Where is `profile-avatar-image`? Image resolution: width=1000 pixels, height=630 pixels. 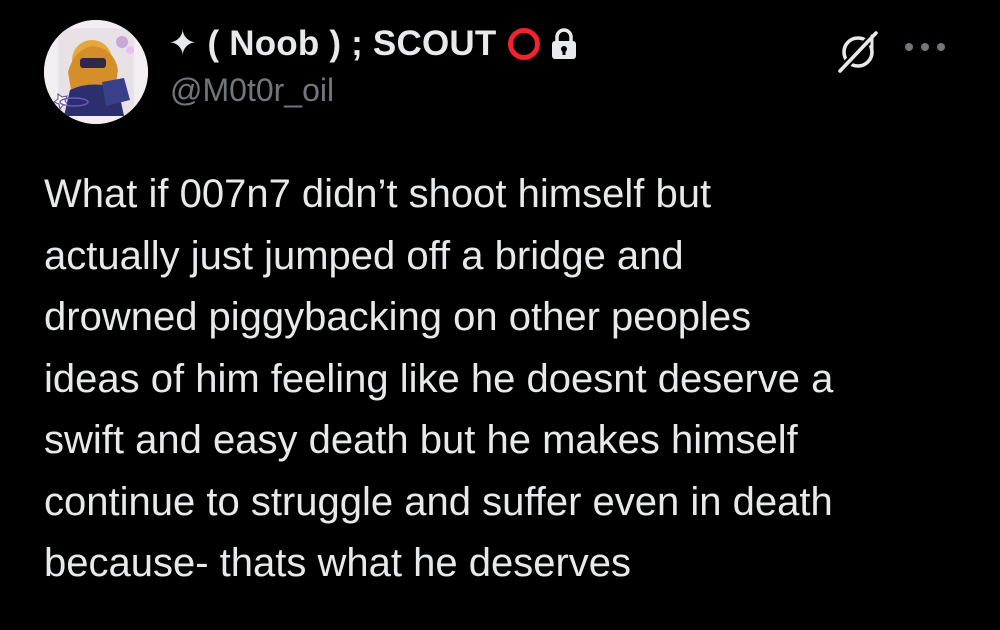
profile-avatar-image is located at coordinates (96, 72).